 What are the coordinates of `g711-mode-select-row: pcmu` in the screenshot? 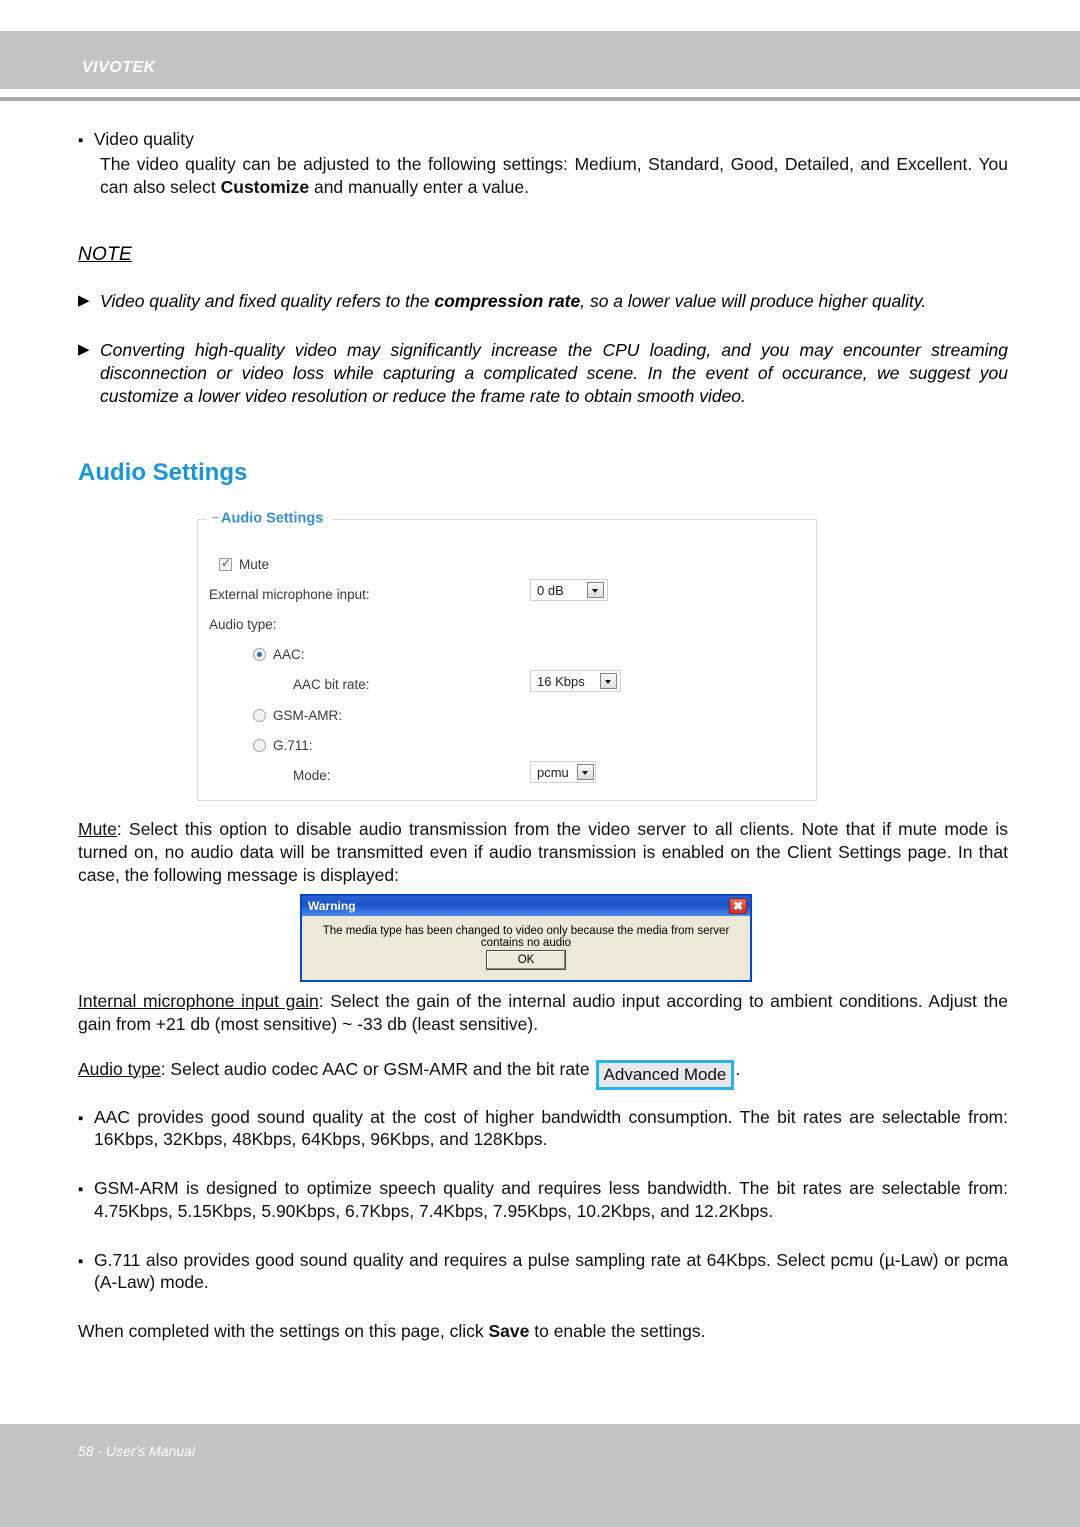 It's located at (563, 772).